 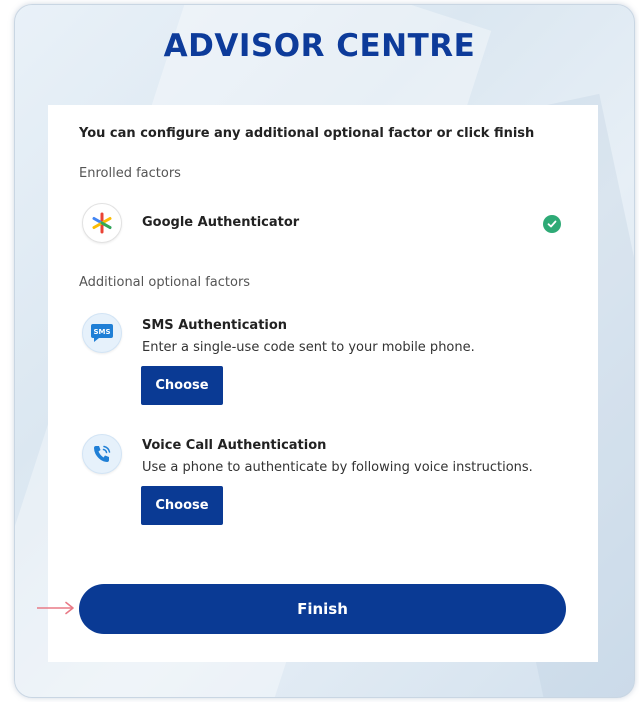 What do you see at coordinates (182, 505) in the screenshot?
I see `choose-voice-call-button: Choose` at bounding box center [182, 505].